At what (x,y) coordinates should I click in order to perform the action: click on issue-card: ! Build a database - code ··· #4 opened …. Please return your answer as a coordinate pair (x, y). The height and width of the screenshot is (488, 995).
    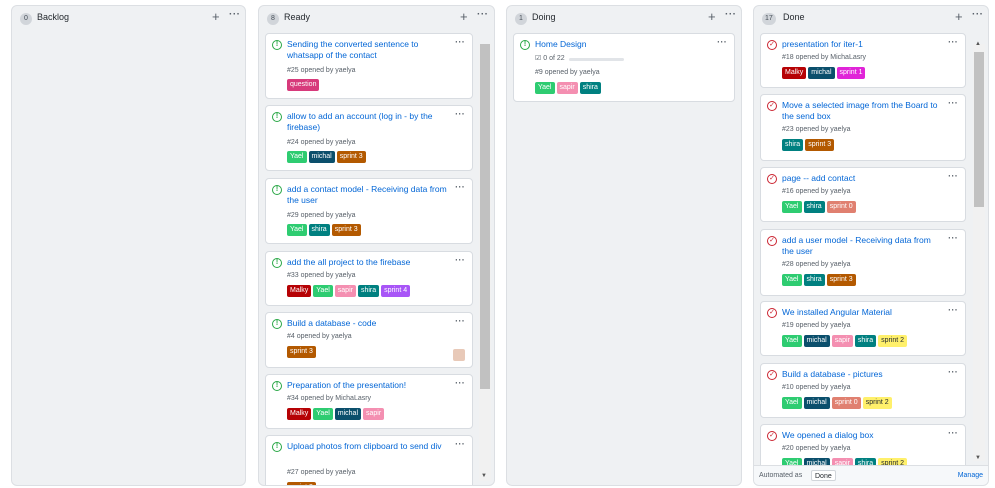
    Looking at the image, I should click on (369, 340).